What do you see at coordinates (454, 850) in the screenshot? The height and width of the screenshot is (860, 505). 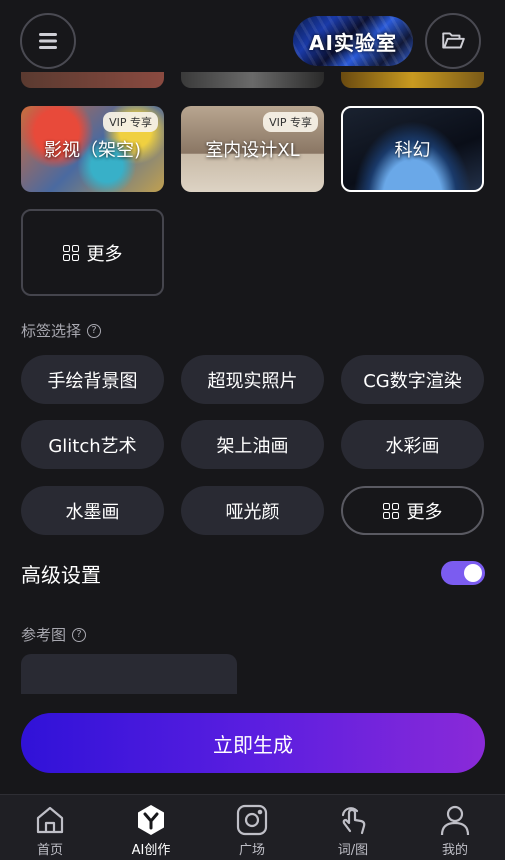 I see `nav-label: 我的` at bounding box center [454, 850].